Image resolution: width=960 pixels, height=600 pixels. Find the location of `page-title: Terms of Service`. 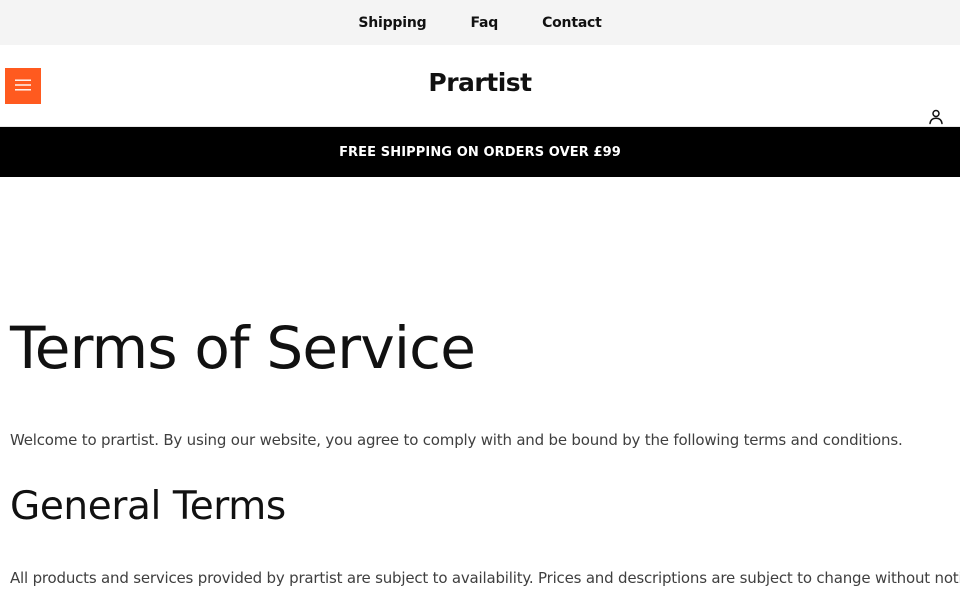

page-title: Terms of Service is located at coordinates (243, 348).